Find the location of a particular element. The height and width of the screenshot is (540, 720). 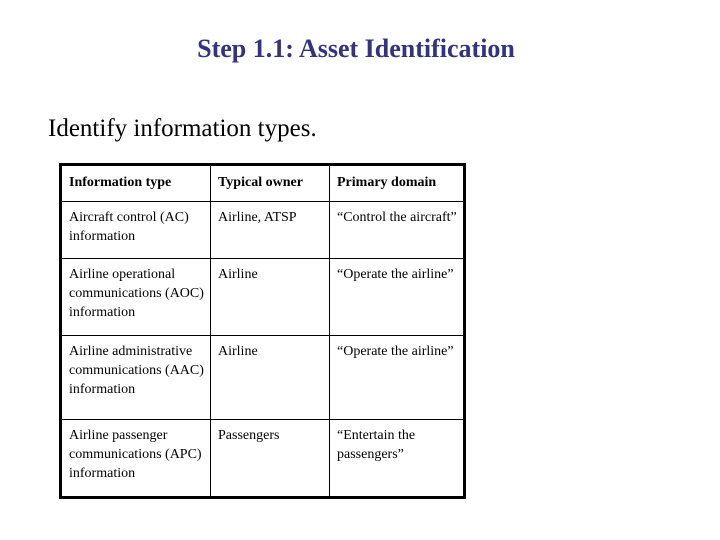

header-primary-domain: Primary domain is located at coordinates (397, 183).